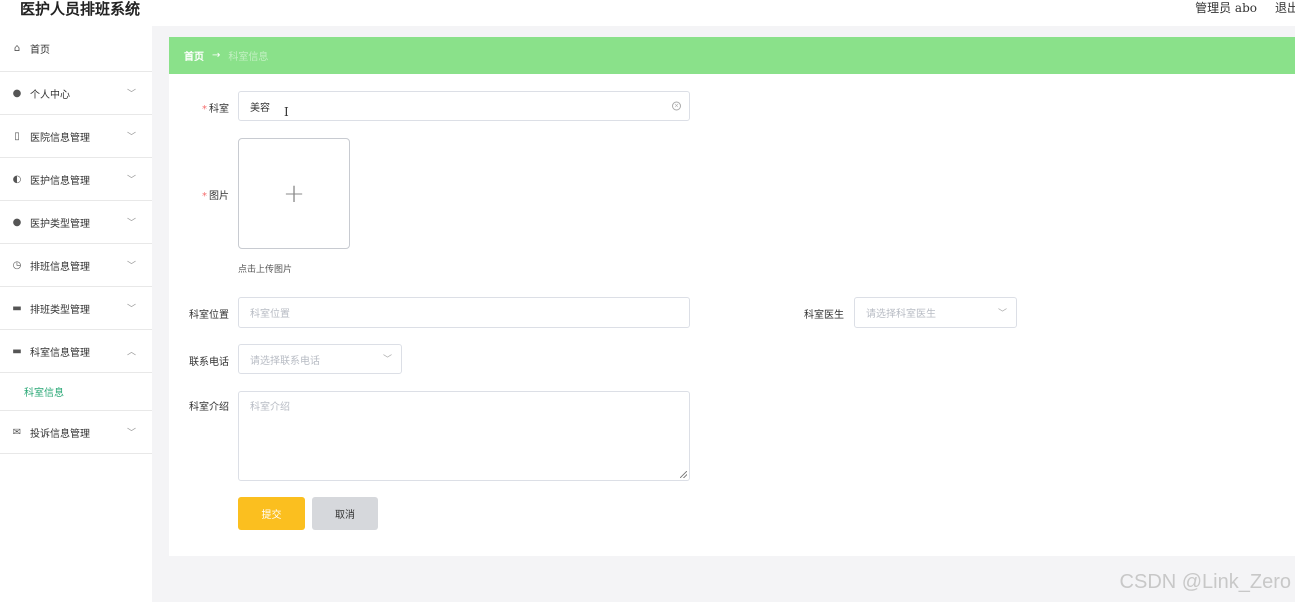 This screenshot has height=602, width=1295. Describe the element at coordinates (209, 362) in the screenshot. I see `phone-label: 联系电话` at that location.